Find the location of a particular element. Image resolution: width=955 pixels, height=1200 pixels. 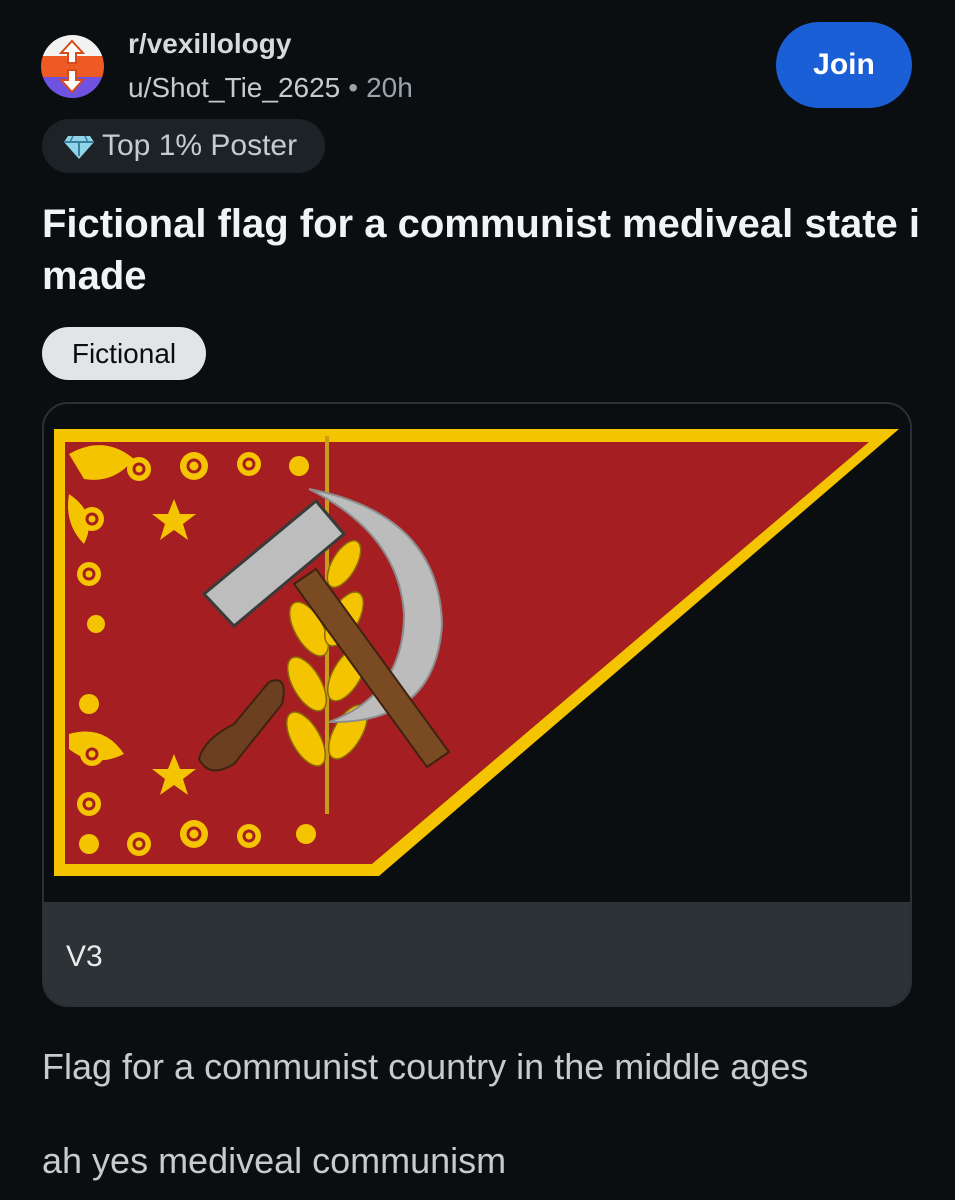

post-age: 20h is located at coordinates (389, 87).